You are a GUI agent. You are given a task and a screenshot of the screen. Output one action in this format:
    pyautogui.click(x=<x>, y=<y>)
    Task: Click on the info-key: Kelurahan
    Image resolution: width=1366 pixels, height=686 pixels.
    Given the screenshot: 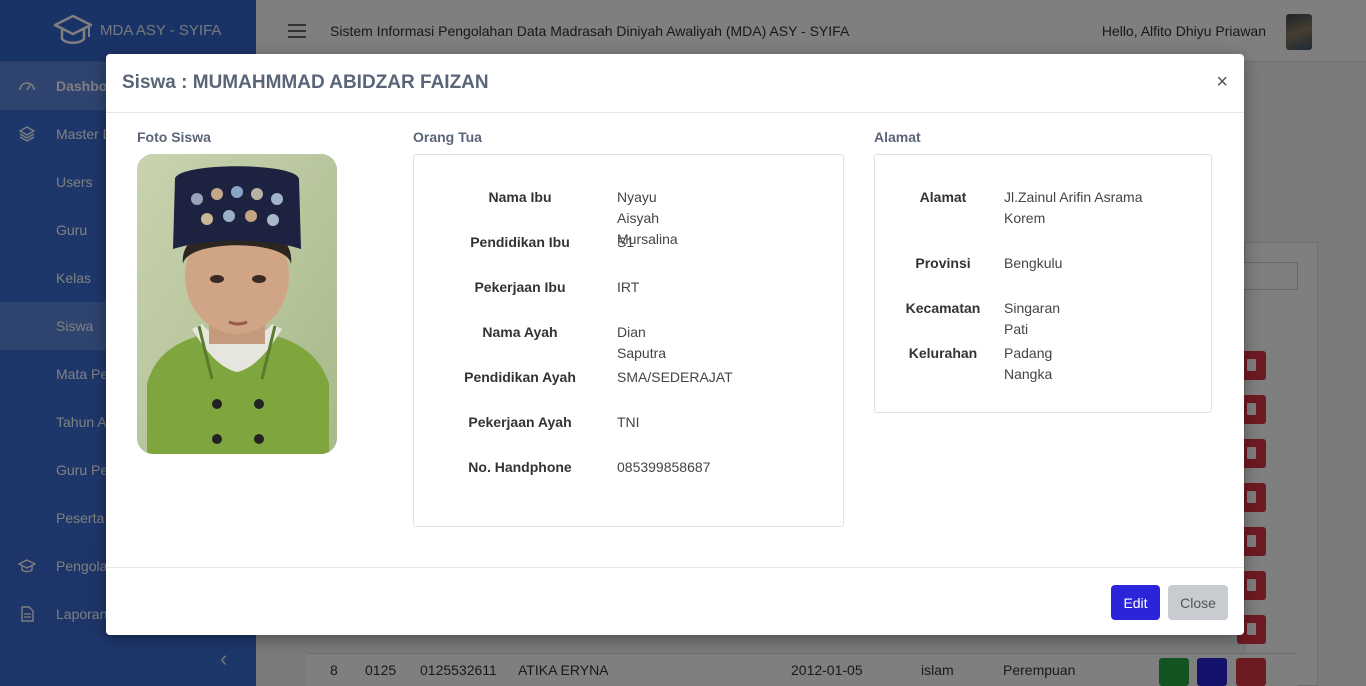 What is the action you would take?
    pyautogui.click(x=943, y=353)
    